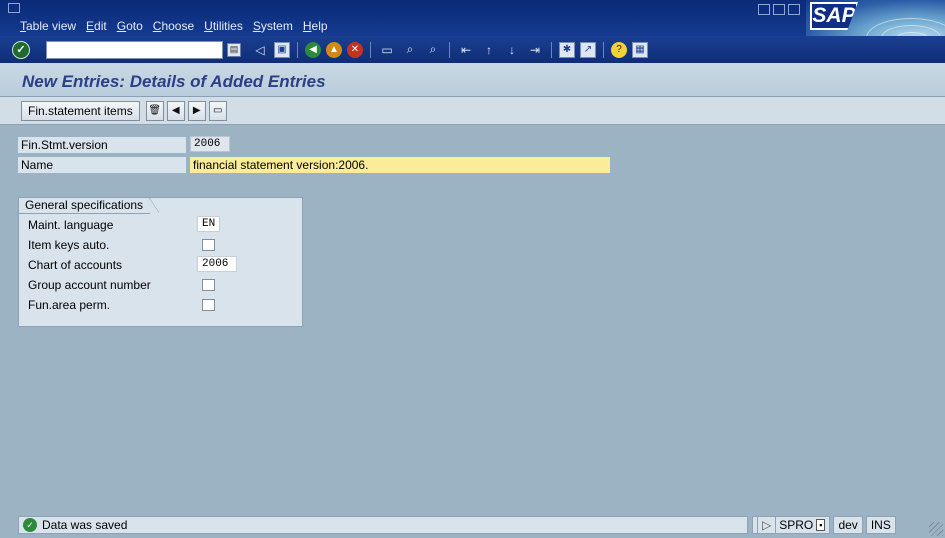  Describe the element at coordinates (472, 80) in the screenshot. I see `title-bar: New Entries: Details of Added Entries` at that location.